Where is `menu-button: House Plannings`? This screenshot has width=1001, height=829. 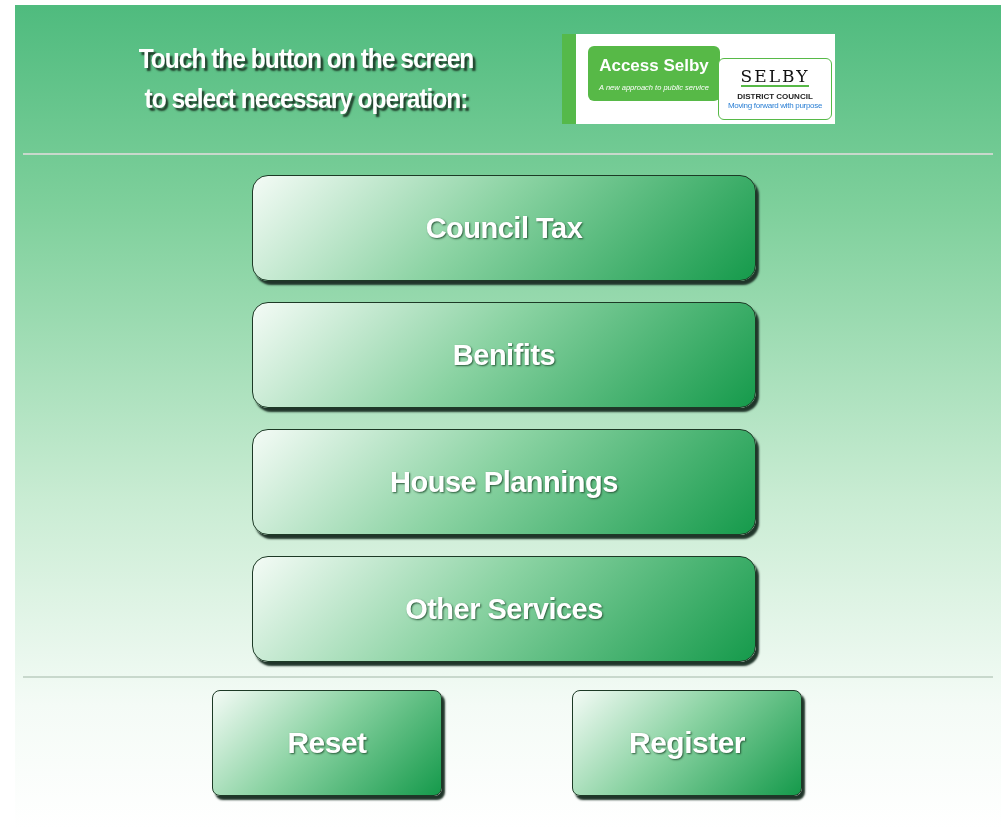
menu-button: House Plannings is located at coordinates (504, 482).